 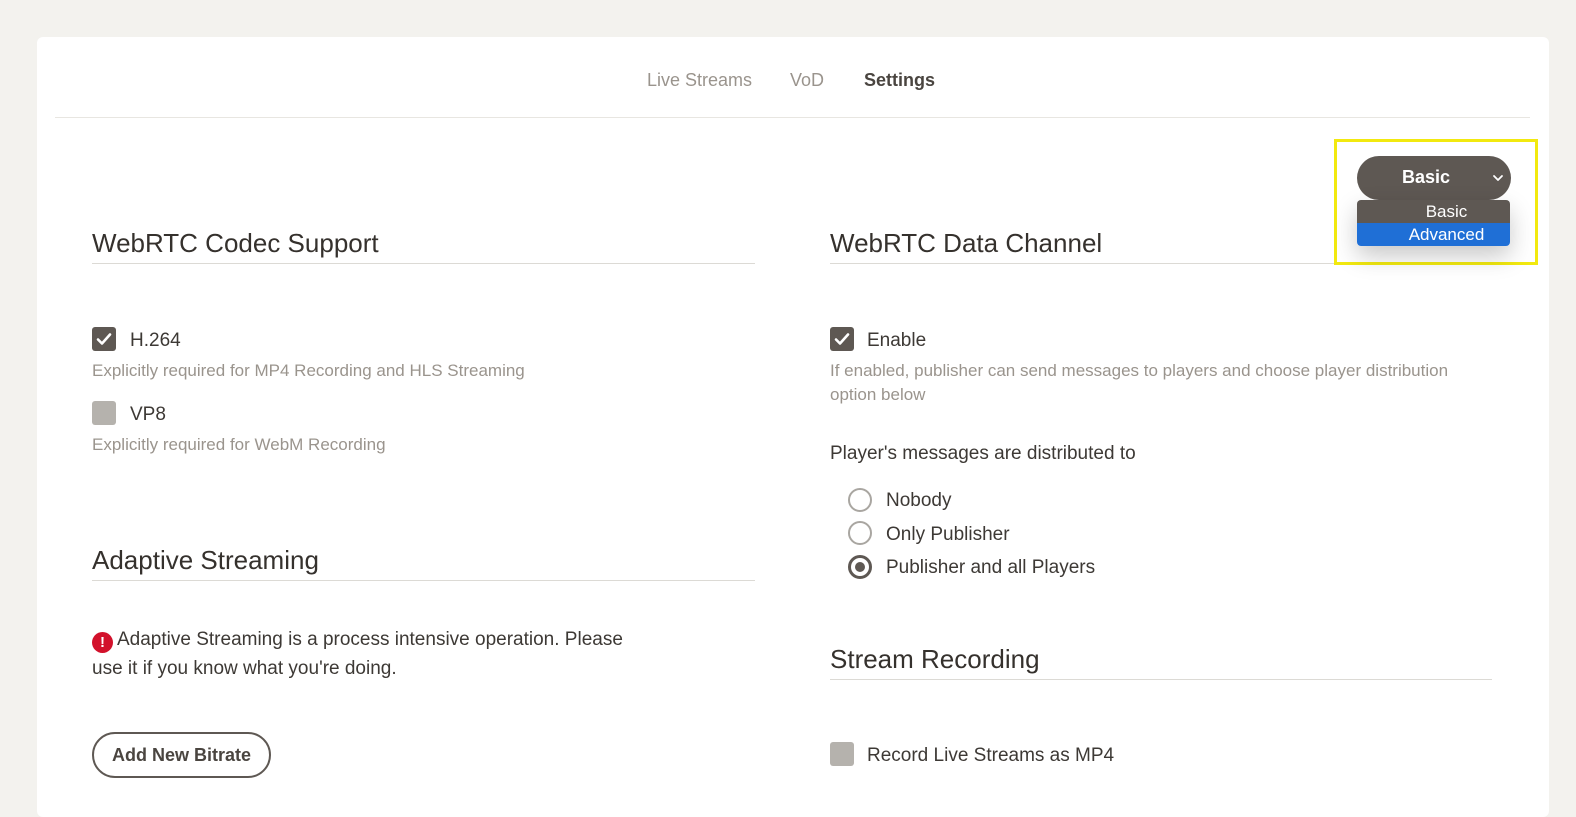 What do you see at coordinates (181, 755) in the screenshot?
I see `add-new-bitrate-button: Add New Bitrate` at bounding box center [181, 755].